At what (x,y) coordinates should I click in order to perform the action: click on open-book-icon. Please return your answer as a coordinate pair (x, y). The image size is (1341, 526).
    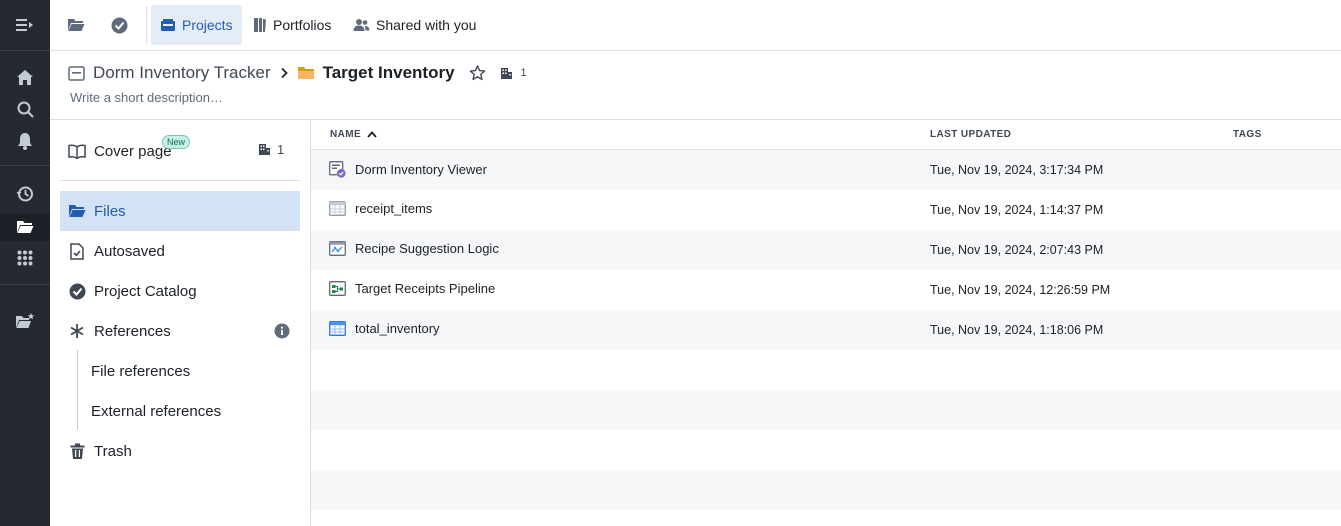
    Looking at the image, I should click on (77, 151).